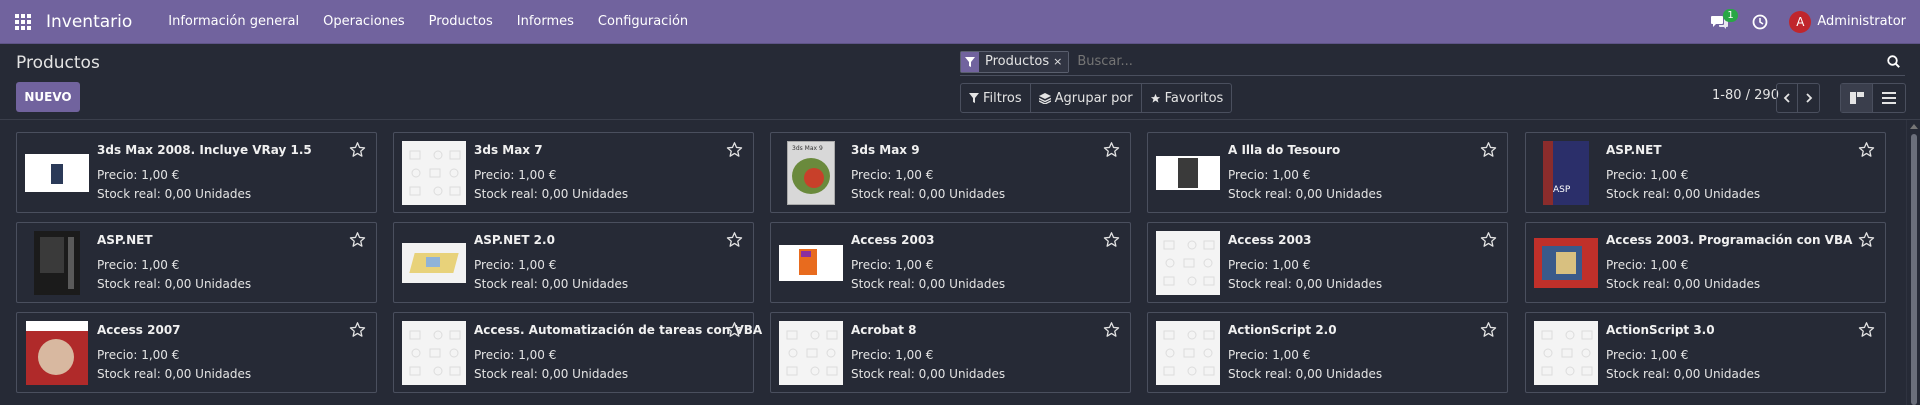 The image size is (1920, 405). What do you see at coordinates (461, 22) in the screenshot?
I see `menu-item-productos: Productos` at bounding box center [461, 22].